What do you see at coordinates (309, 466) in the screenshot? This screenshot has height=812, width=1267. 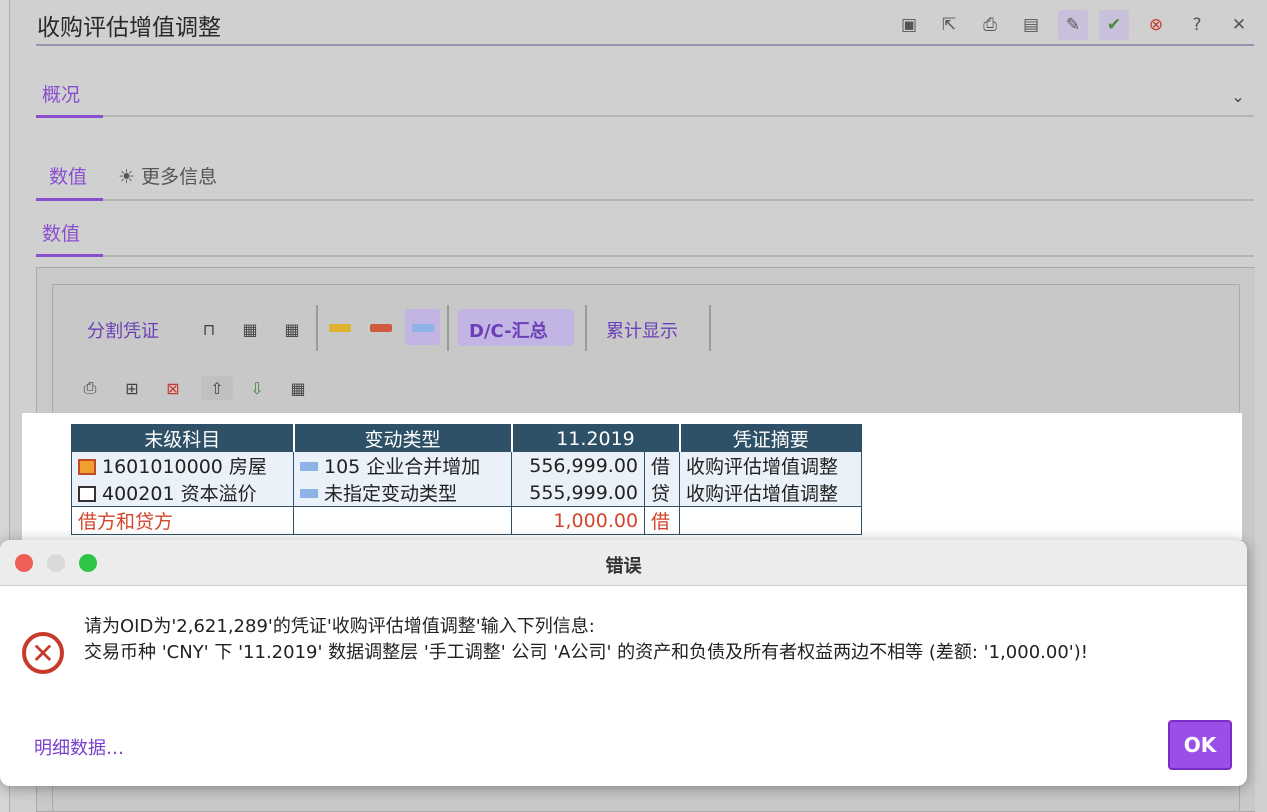 I see `blue-marker-icon` at bounding box center [309, 466].